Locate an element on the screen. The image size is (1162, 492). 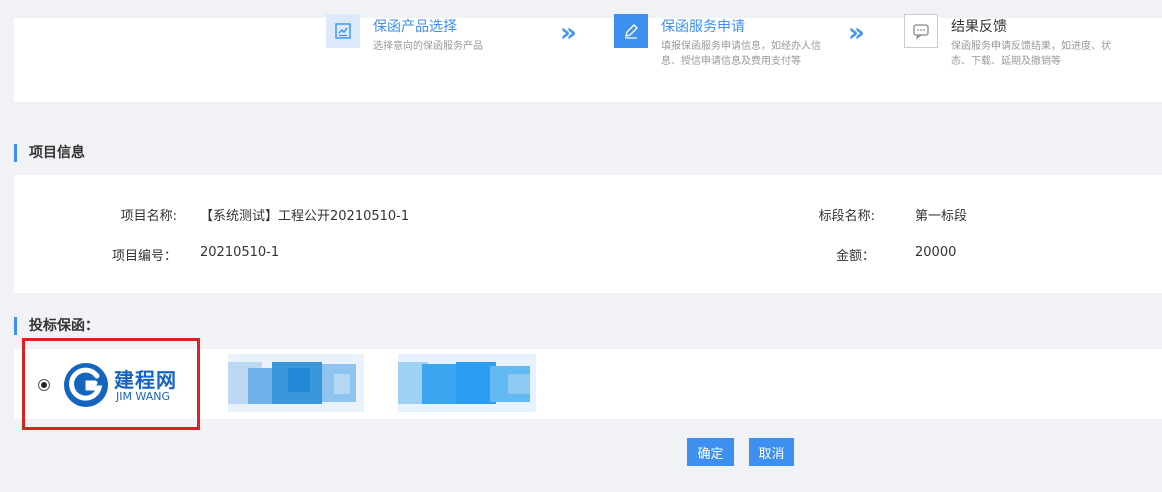
step-description: 选择意向的保函服务产品 is located at coordinates (428, 46).